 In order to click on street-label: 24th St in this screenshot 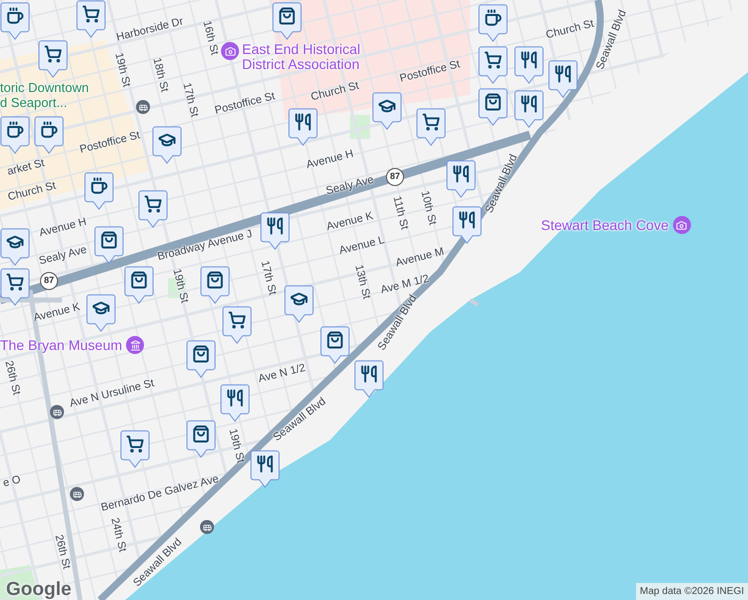, I will do `click(118, 535)`.